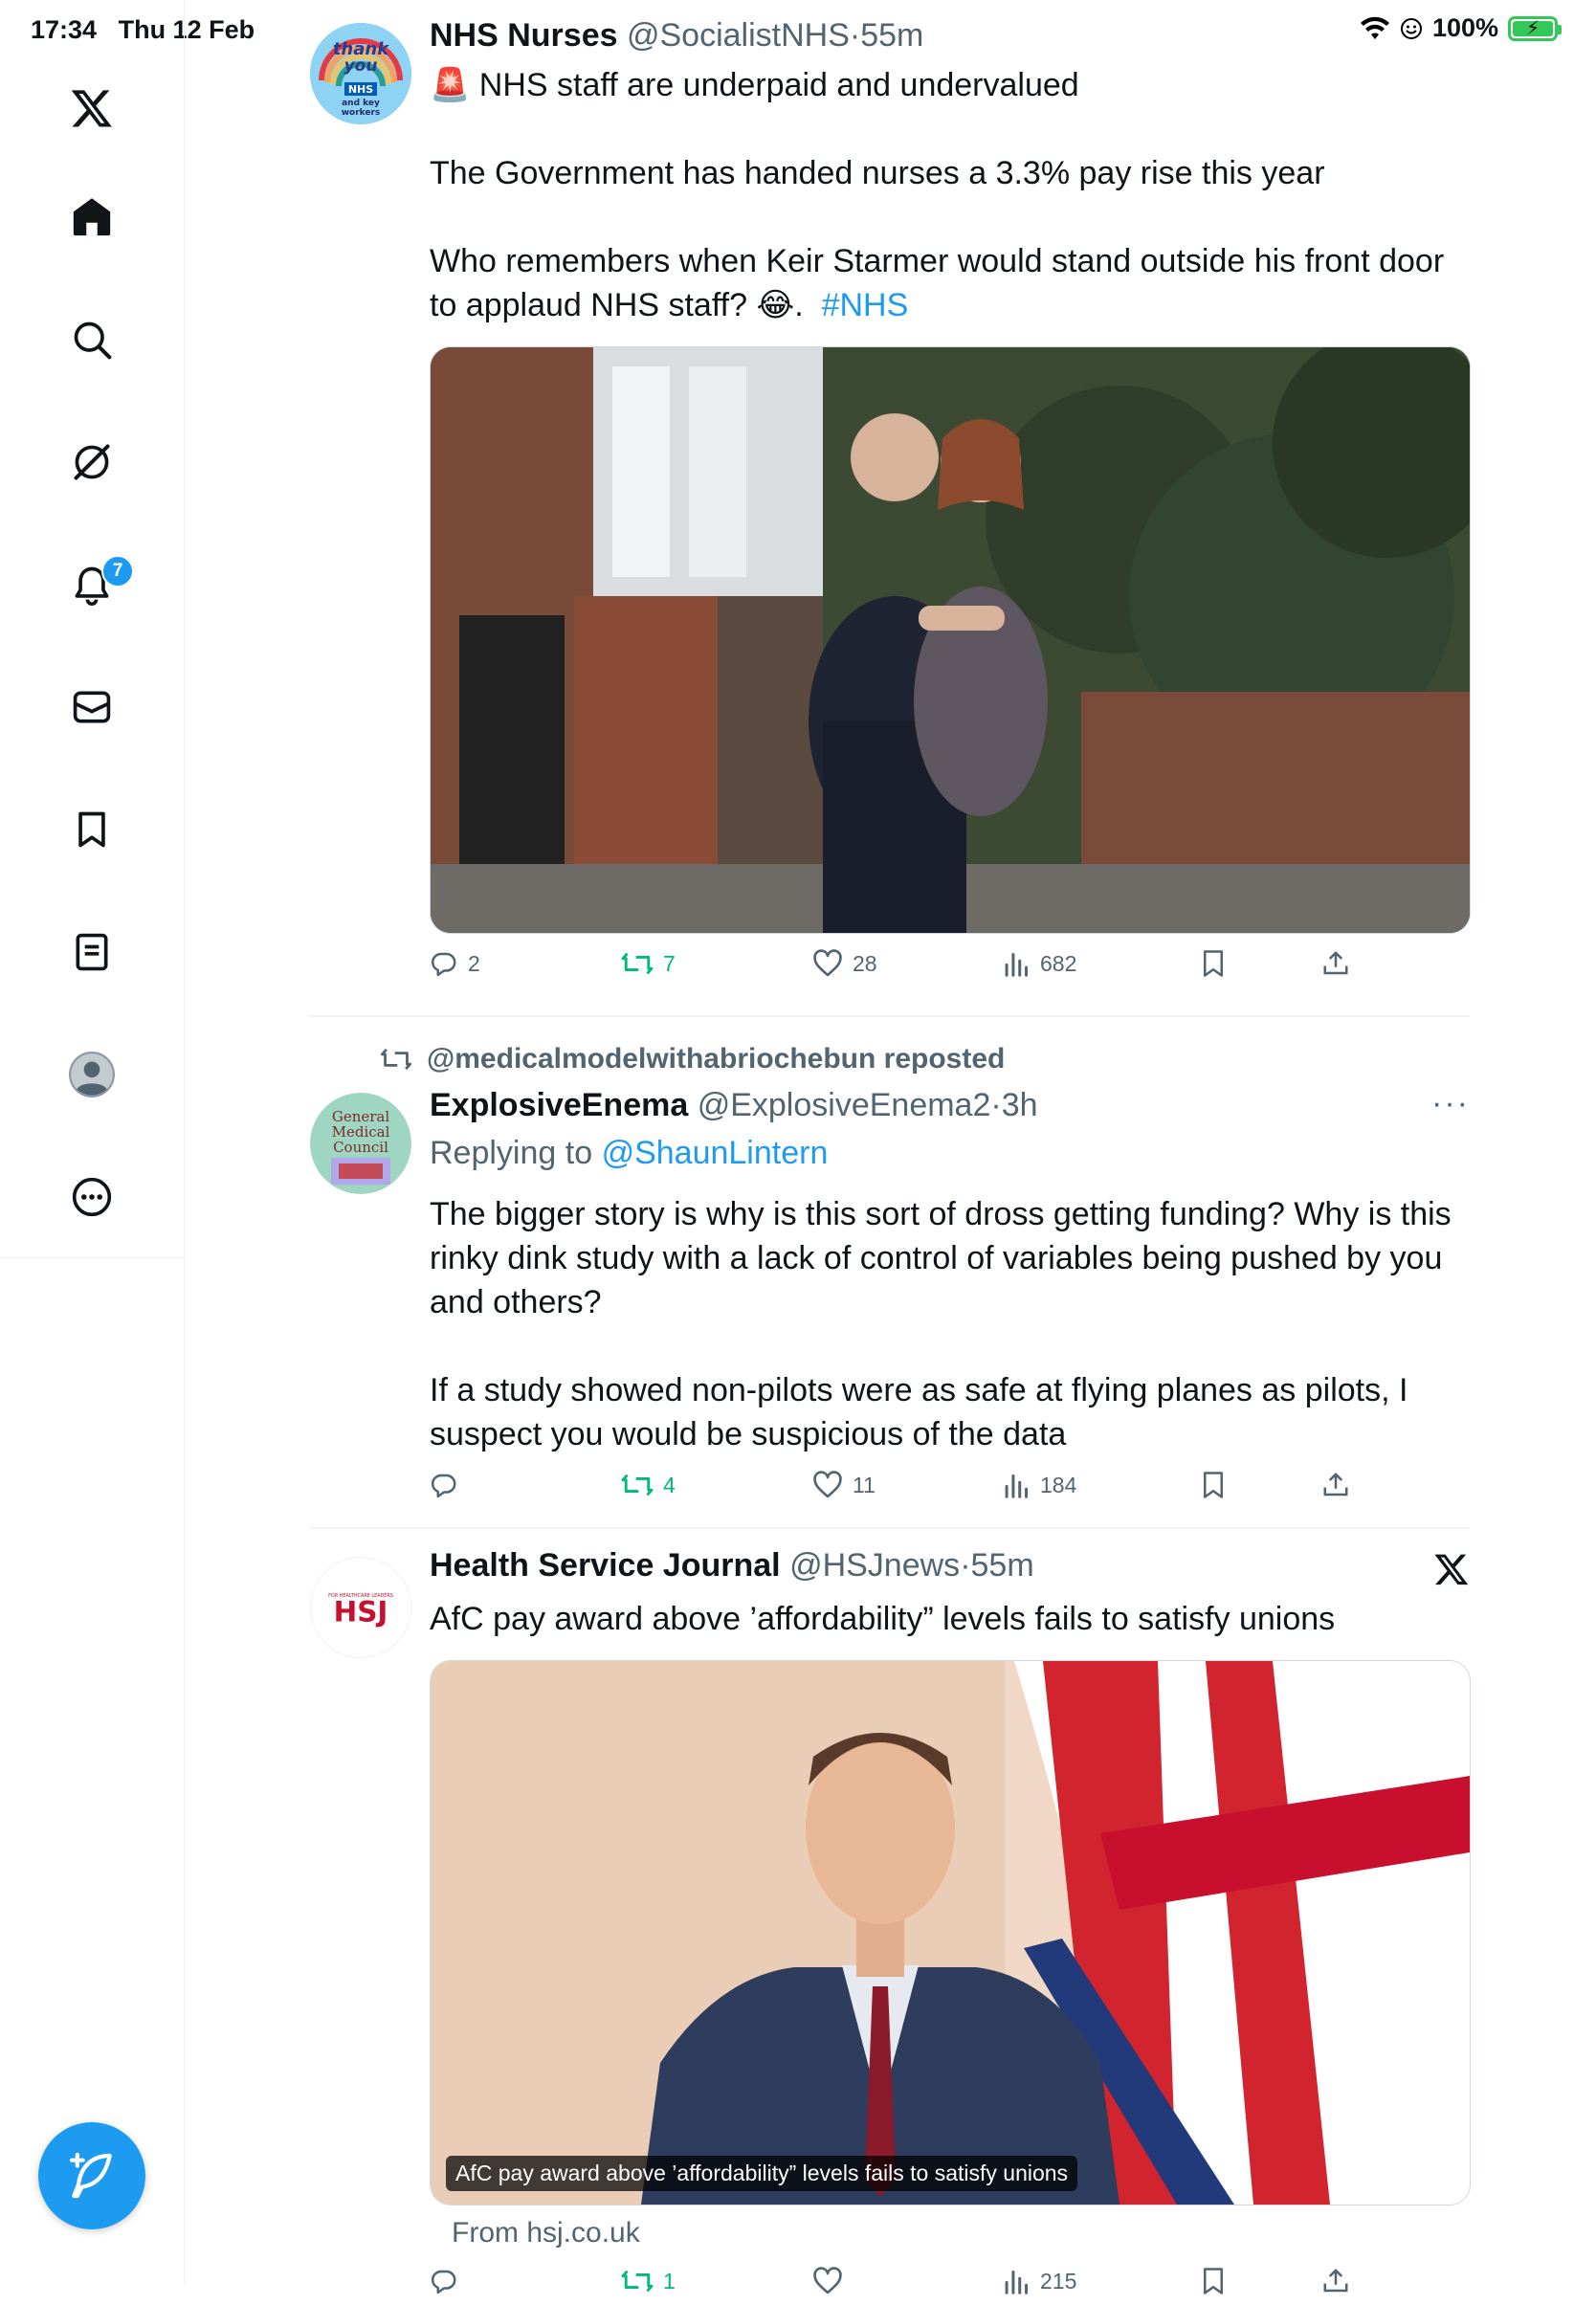 This screenshot has height=2305, width=1596. I want to click on views-button: 682, so click(1040, 963).